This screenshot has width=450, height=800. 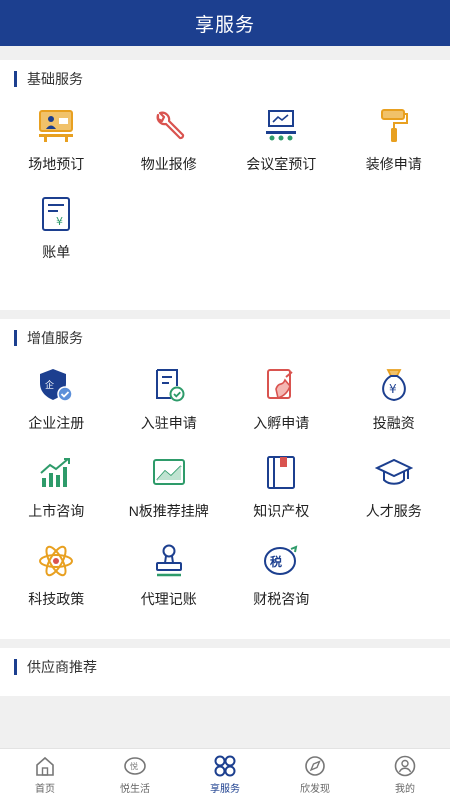 I want to click on tax-icon: 税, so click(x=281, y=561).